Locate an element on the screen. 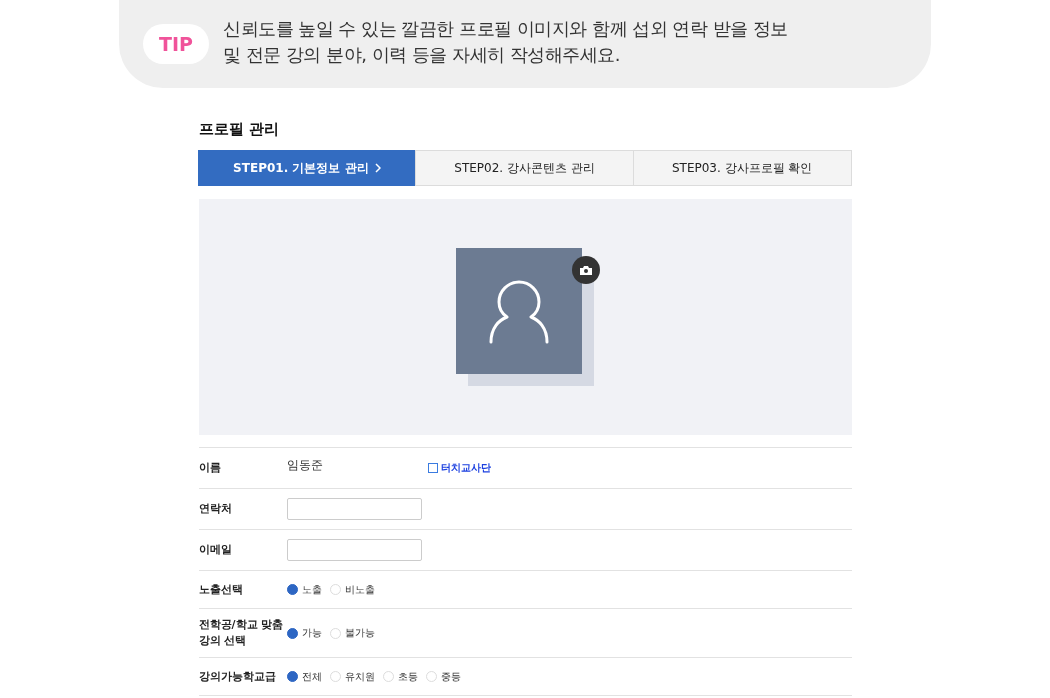 The height and width of the screenshot is (698, 1050). camera-button is located at coordinates (586, 270).